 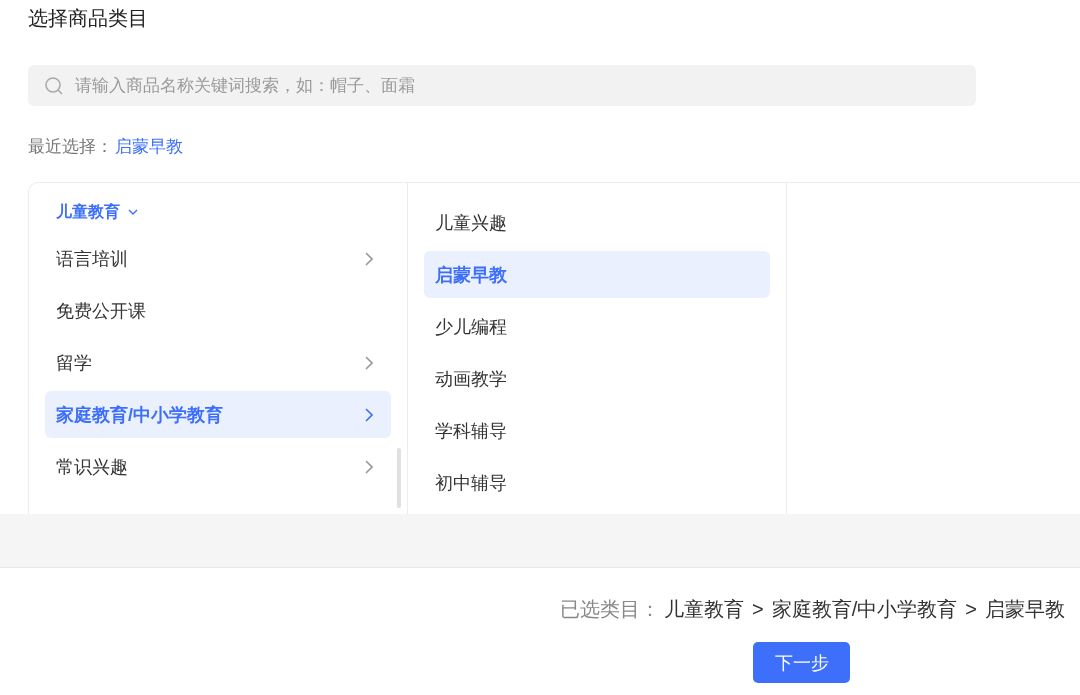 I want to click on selected-path-label: 已选类目：, so click(x=610, y=609).